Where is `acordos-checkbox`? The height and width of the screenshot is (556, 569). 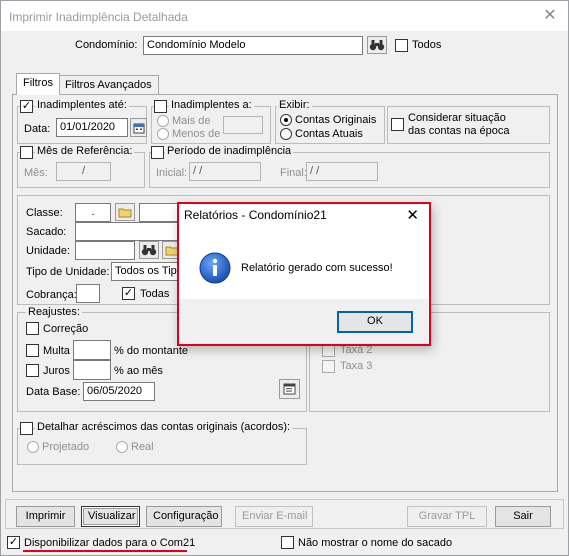 acordos-checkbox is located at coordinates (26, 428).